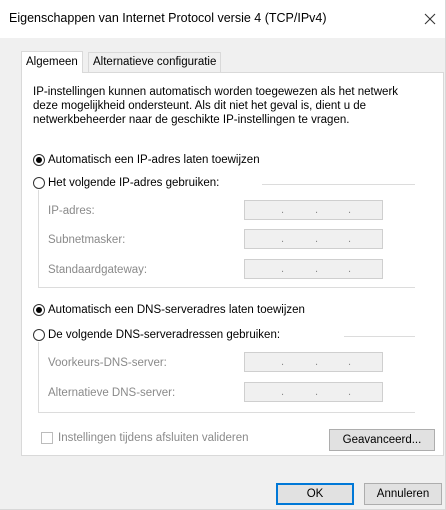  I want to click on radio-manual-ip: Het volgende IP-adres gebruiken:, so click(126, 183).